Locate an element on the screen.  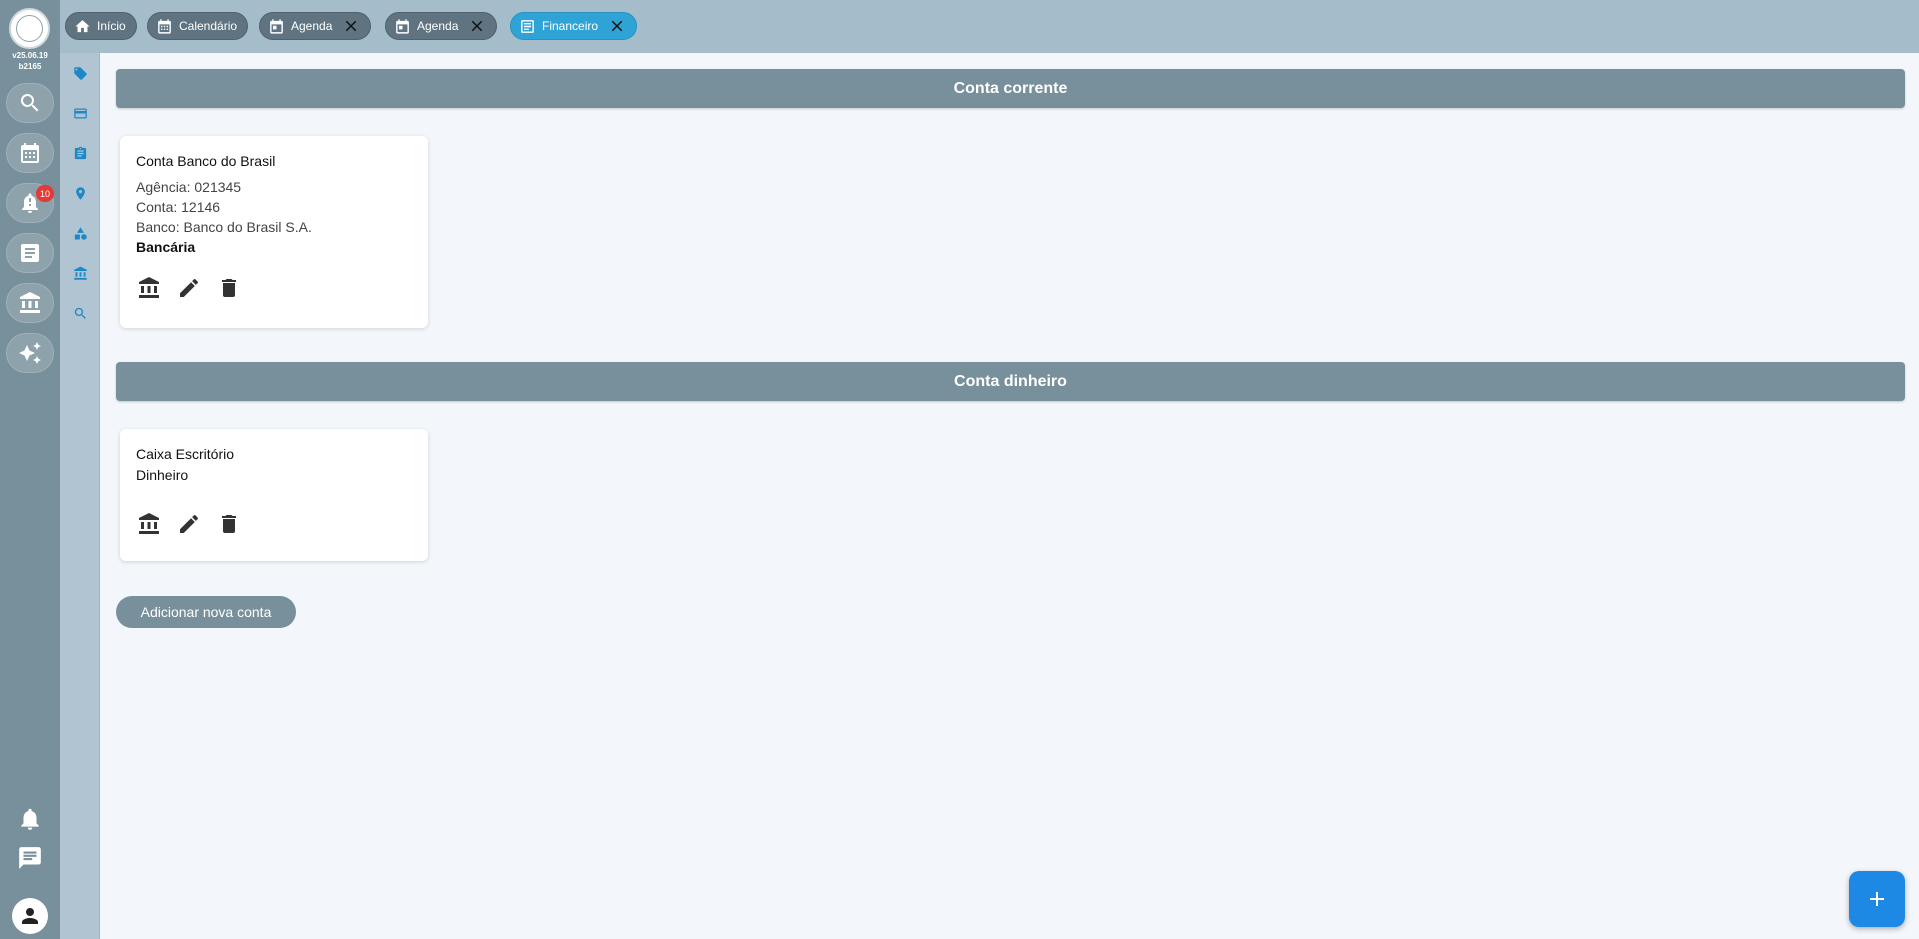
card-icon is located at coordinates (80, 113).